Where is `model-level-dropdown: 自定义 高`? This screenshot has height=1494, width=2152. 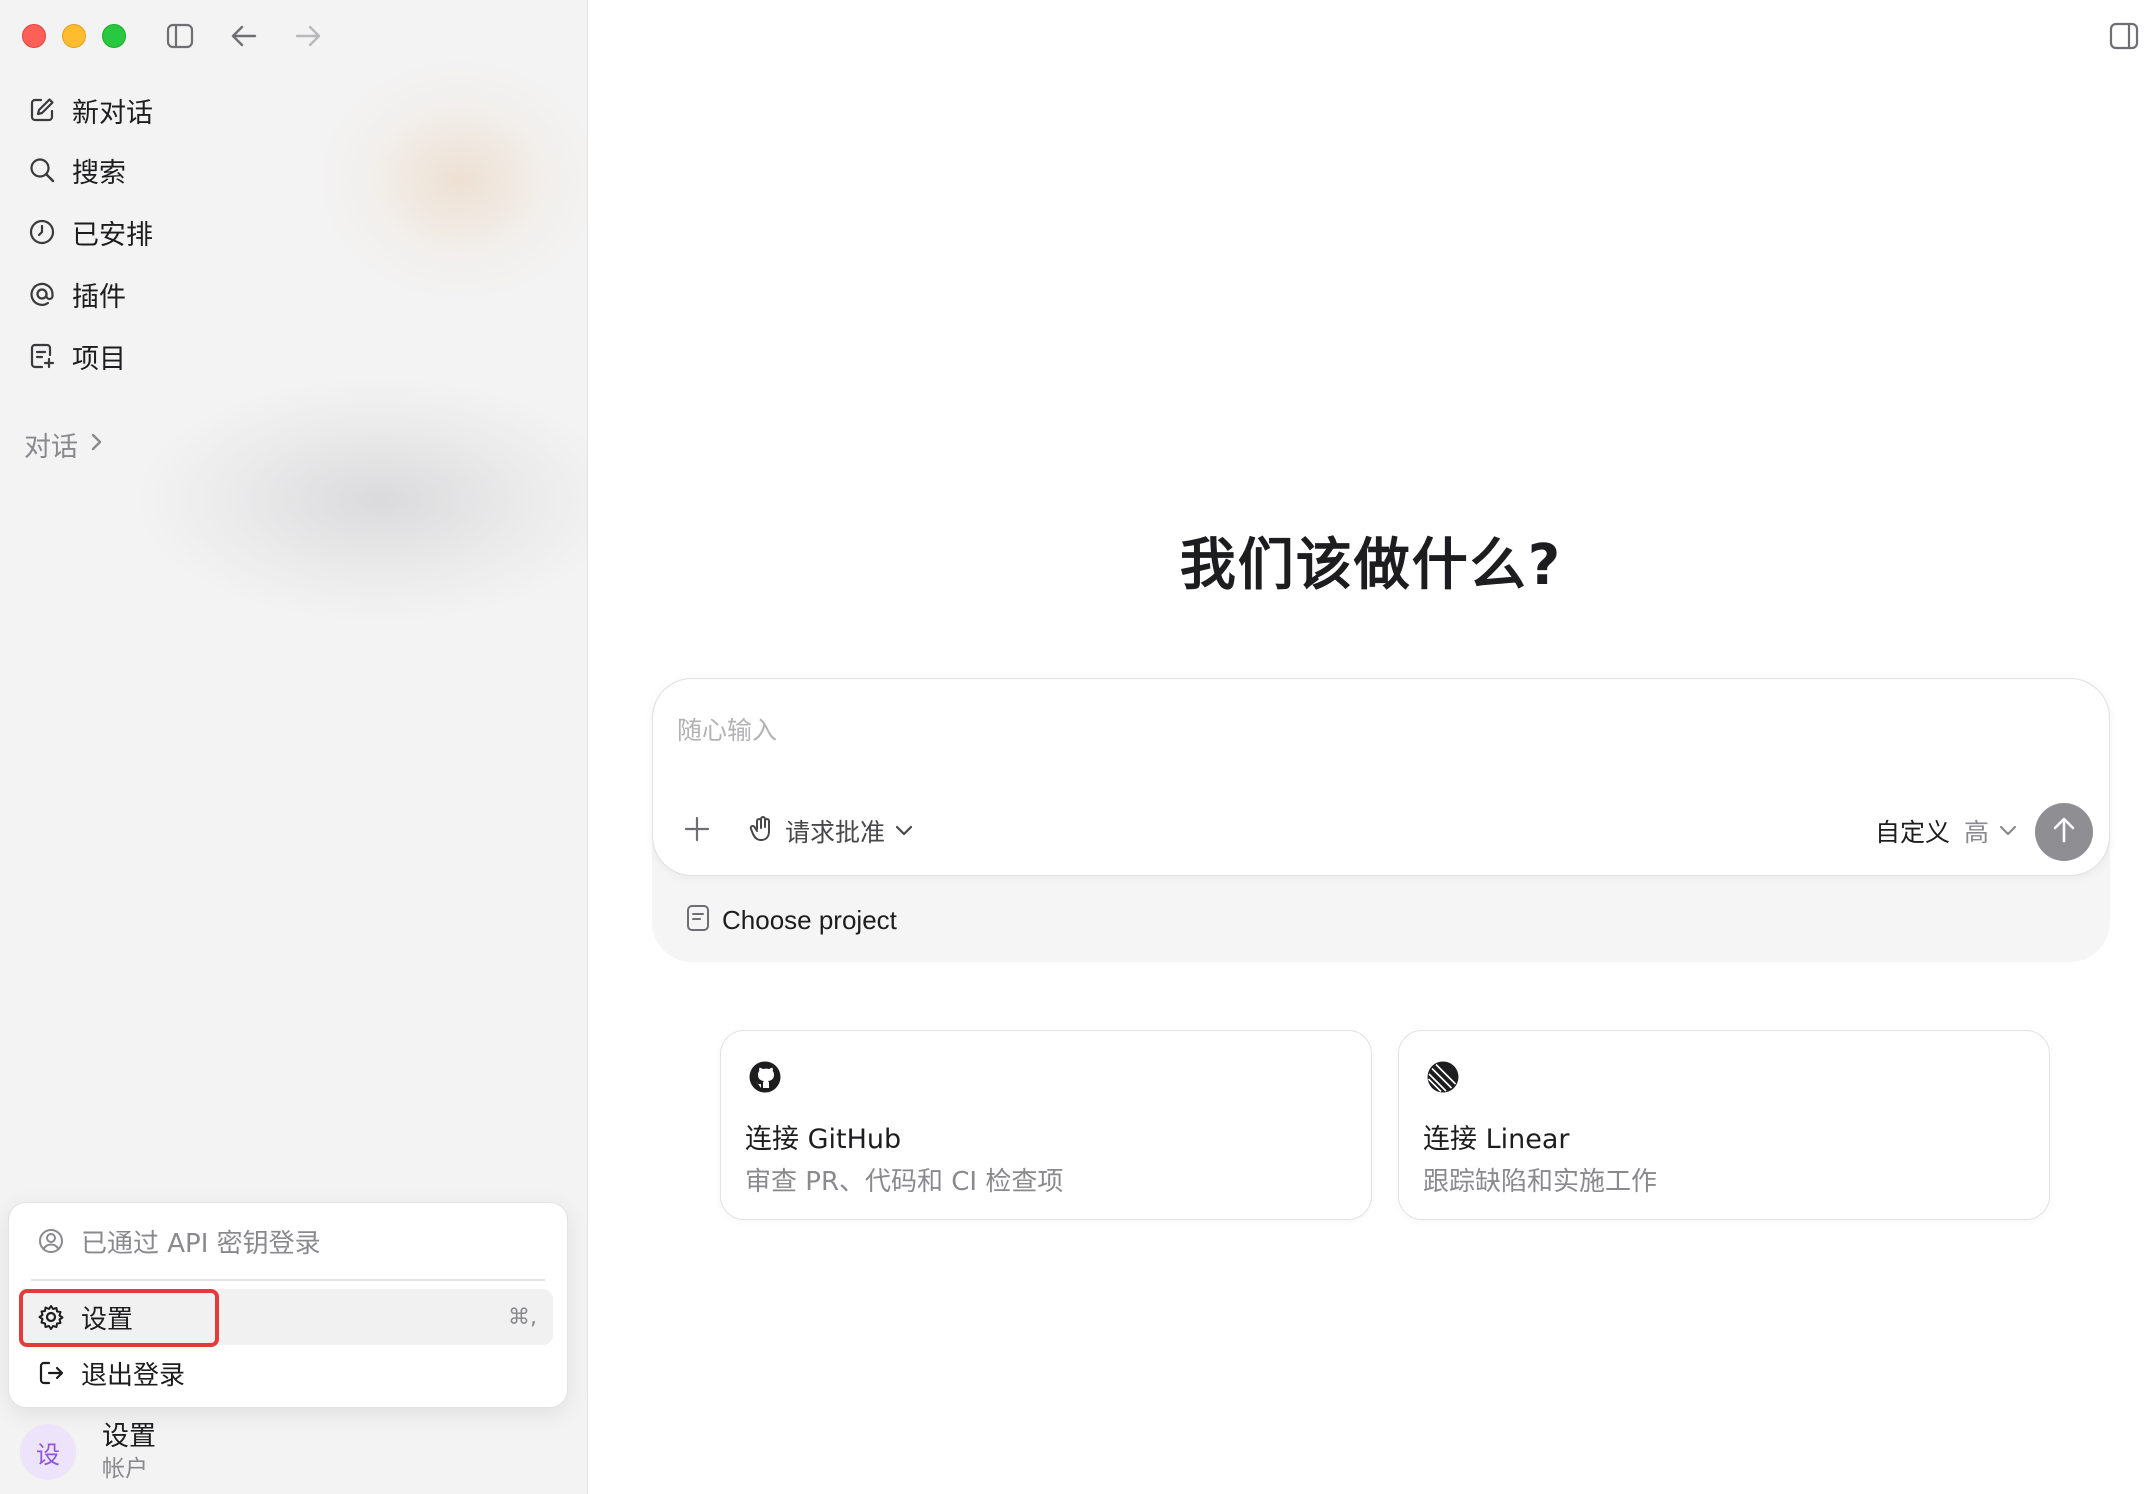
model-level-dropdown: 自定义 高 is located at coordinates (1946, 831).